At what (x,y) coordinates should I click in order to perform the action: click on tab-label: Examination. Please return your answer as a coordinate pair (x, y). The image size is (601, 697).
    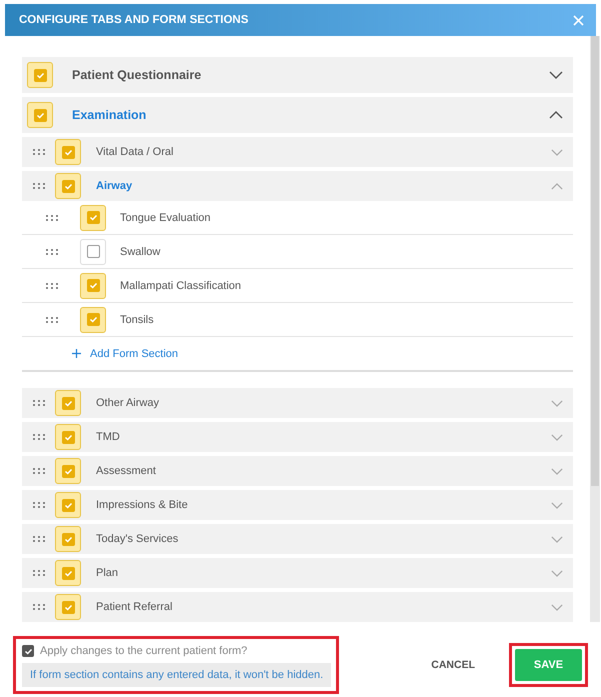
    Looking at the image, I should click on (110, 115).